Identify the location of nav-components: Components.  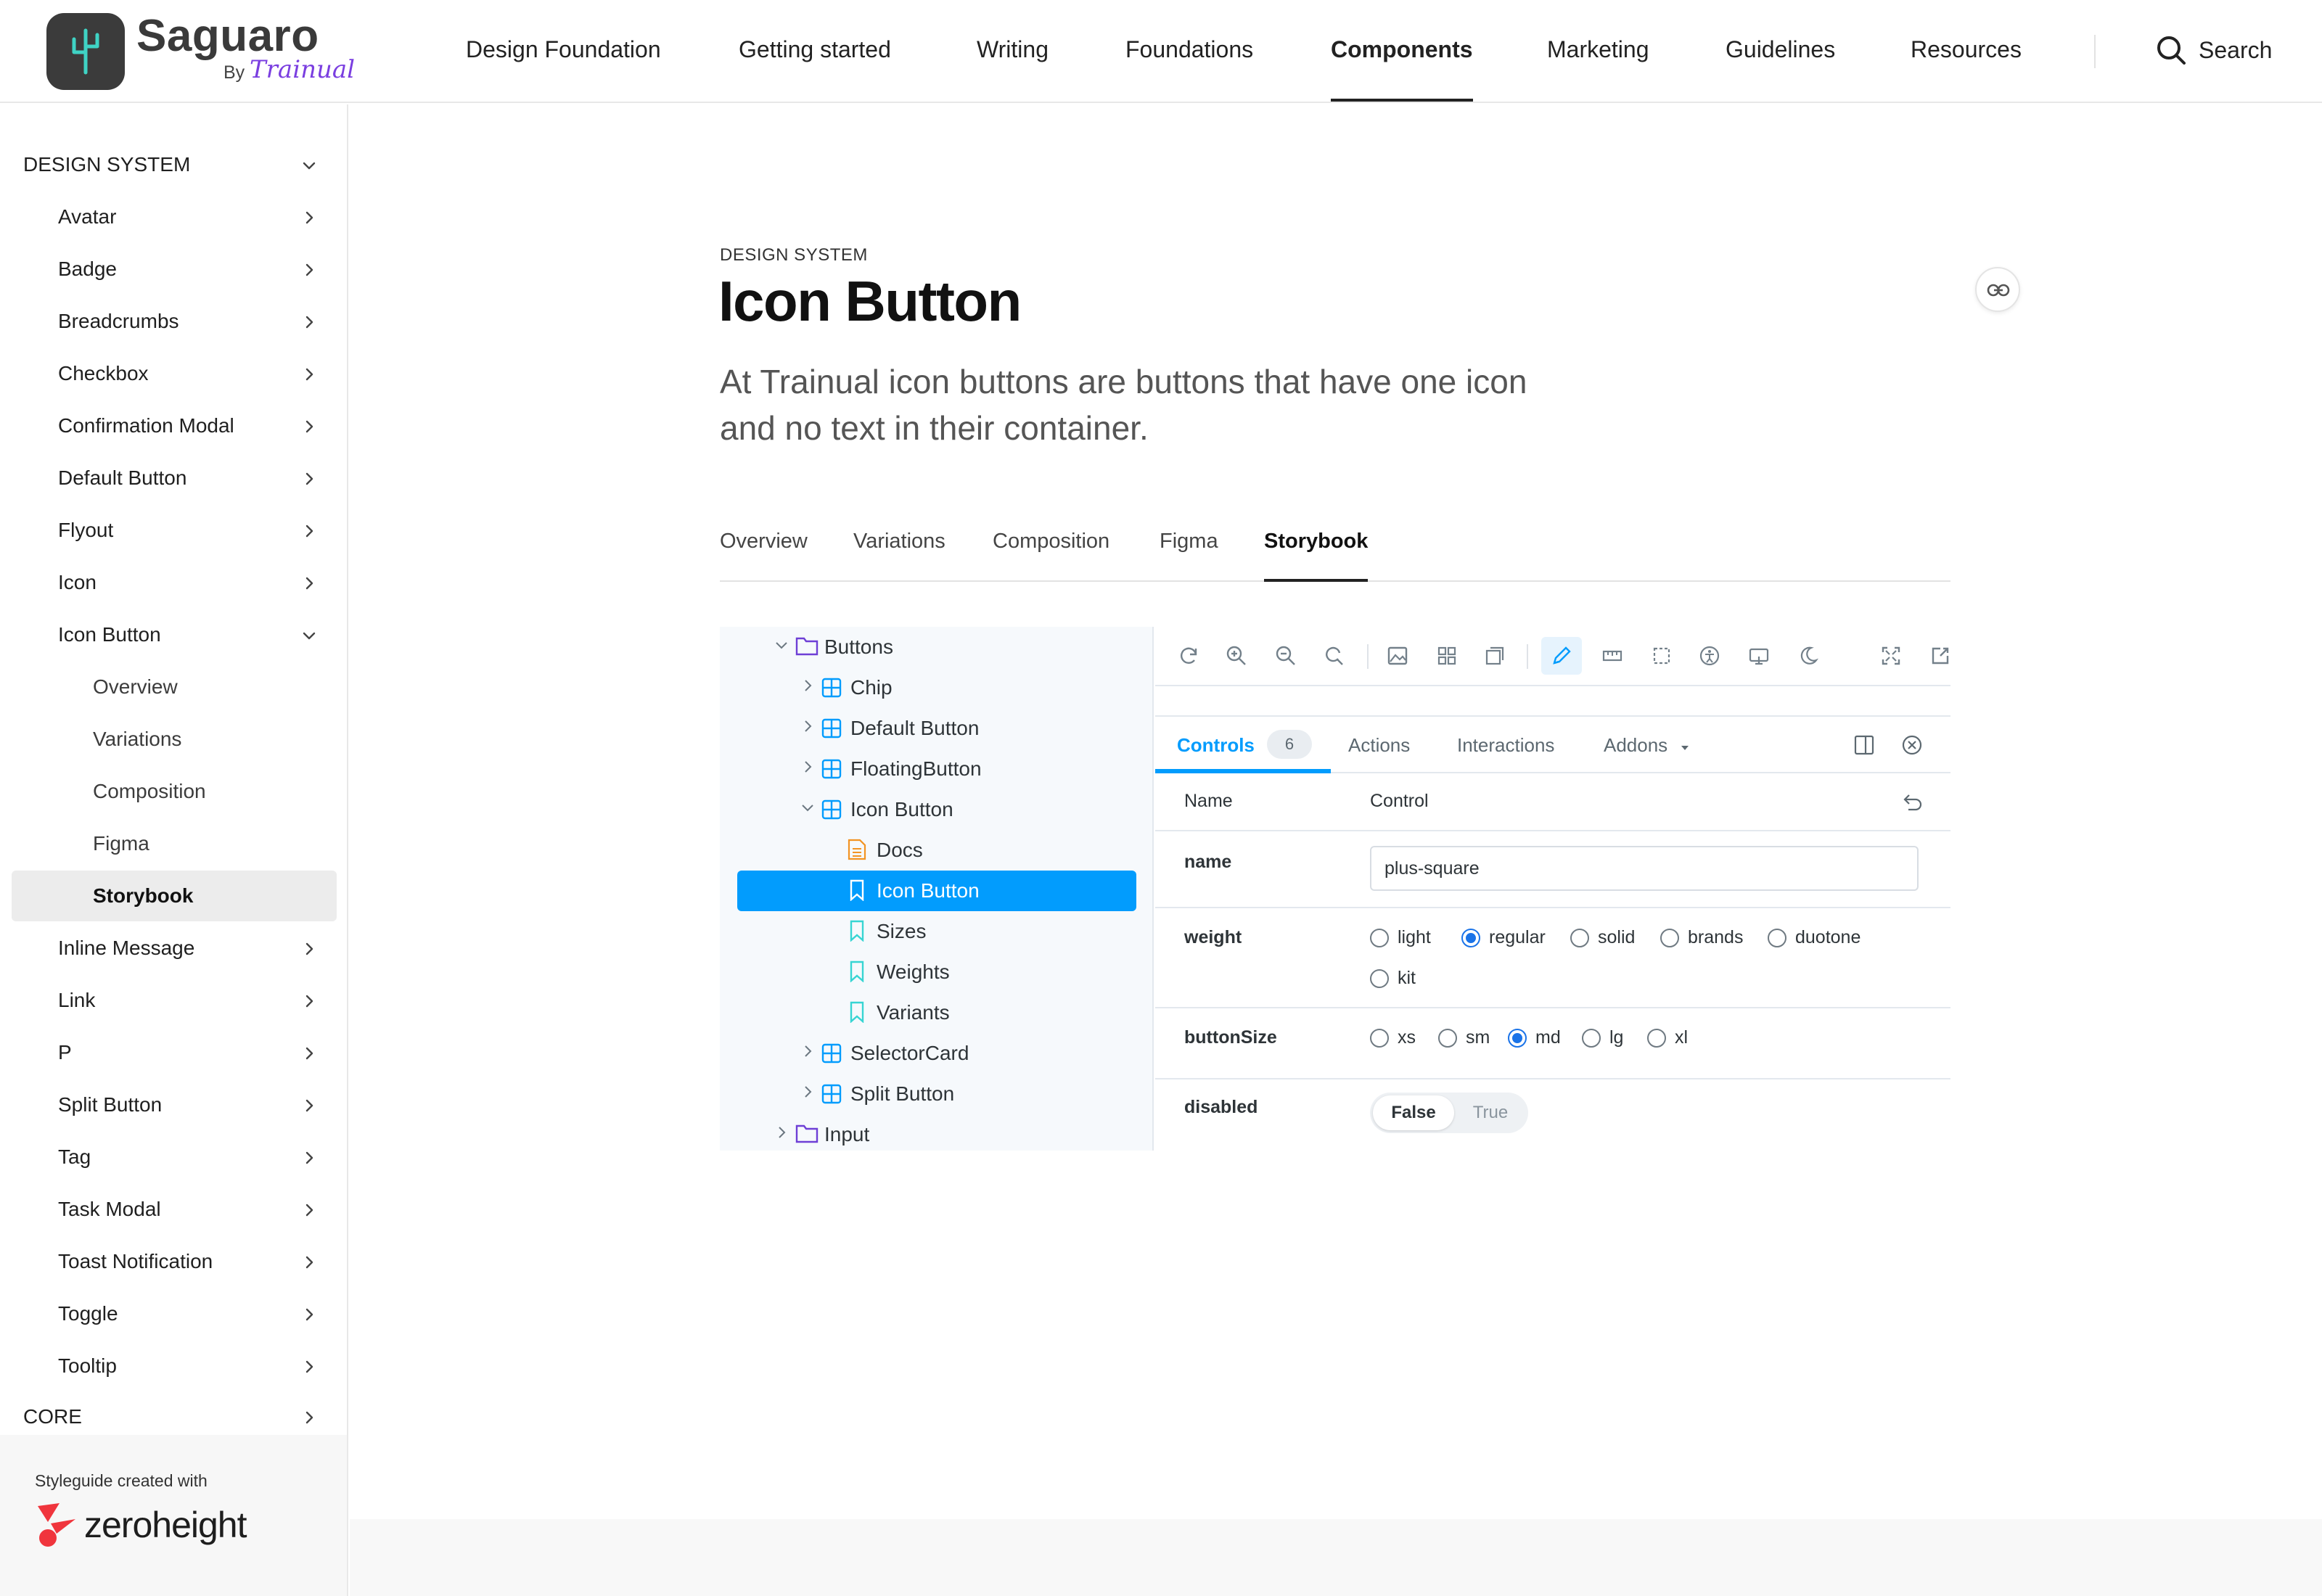
(1402, 69).